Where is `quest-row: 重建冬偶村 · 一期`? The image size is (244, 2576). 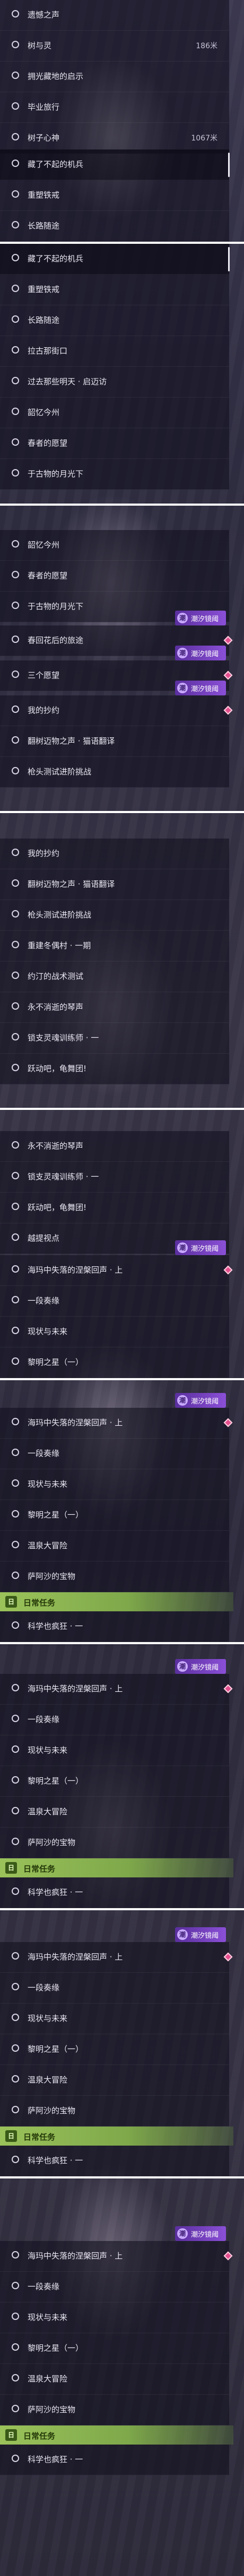
quest-row: 重建冬偶村 · 一期 is located at coordinates (115, 946).